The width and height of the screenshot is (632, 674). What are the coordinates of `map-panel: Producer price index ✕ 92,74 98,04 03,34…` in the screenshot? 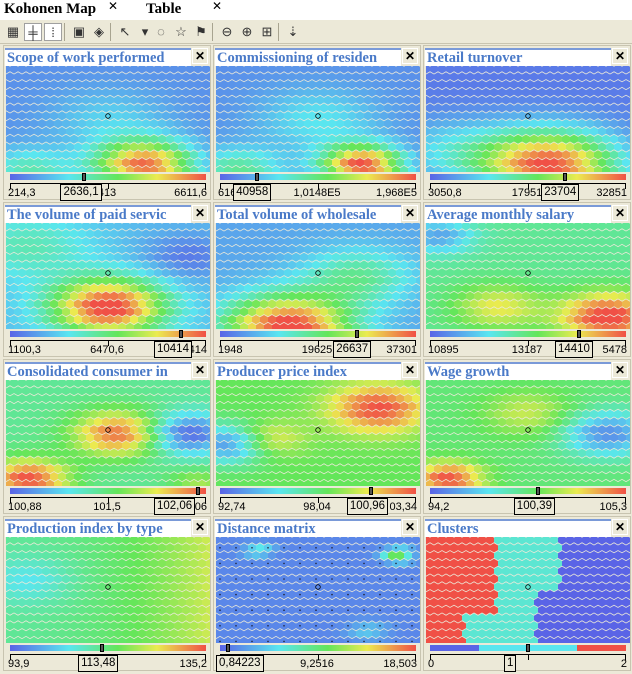 It's located at (317, 437).